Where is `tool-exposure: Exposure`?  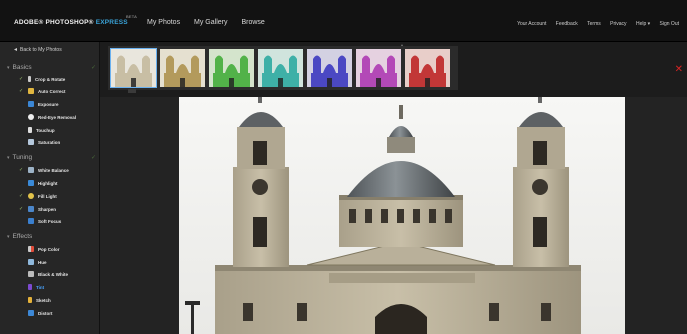
tool-exposure: Exposure is located at coordinates (43, 104).